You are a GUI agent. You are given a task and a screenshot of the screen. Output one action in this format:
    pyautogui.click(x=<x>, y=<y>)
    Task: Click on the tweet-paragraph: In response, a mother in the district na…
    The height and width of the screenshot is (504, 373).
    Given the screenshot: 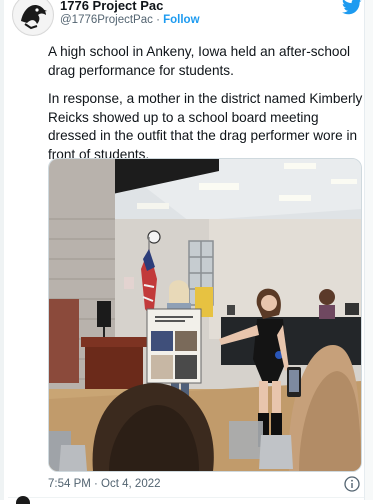 What is the action you would take?
    pyautogui.click(x=205, y=126)
    